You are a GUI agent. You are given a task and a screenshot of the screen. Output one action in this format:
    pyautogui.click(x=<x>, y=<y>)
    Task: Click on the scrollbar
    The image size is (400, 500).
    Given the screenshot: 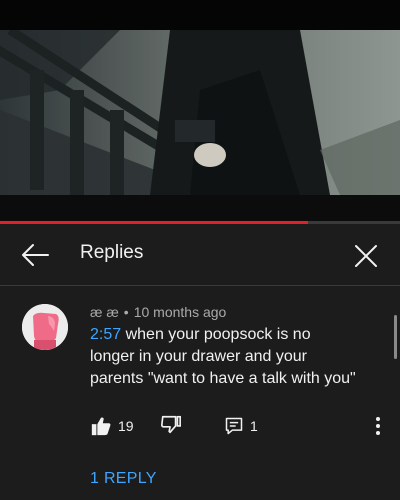 What is the action you would take?
    pyautogui.click(x=395, y=337)
    